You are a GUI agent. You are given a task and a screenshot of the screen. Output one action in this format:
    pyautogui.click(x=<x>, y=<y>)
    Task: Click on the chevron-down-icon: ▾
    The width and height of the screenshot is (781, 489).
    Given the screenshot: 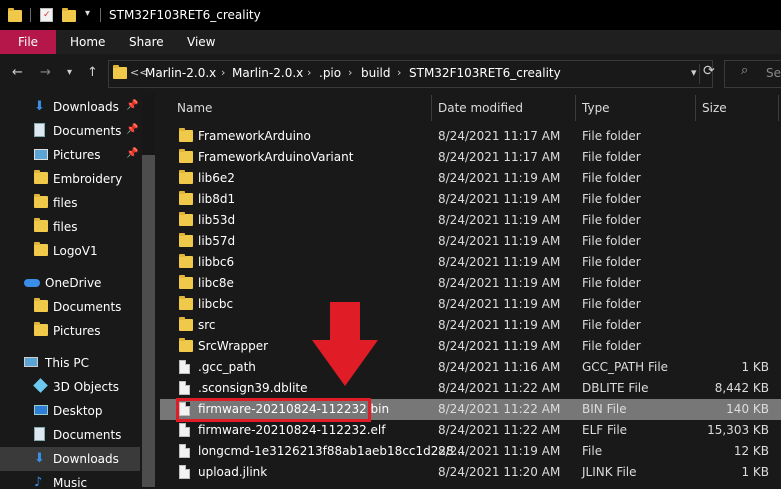 What is the action you would take?
    pyautogui.click(x=87, y=13)
    